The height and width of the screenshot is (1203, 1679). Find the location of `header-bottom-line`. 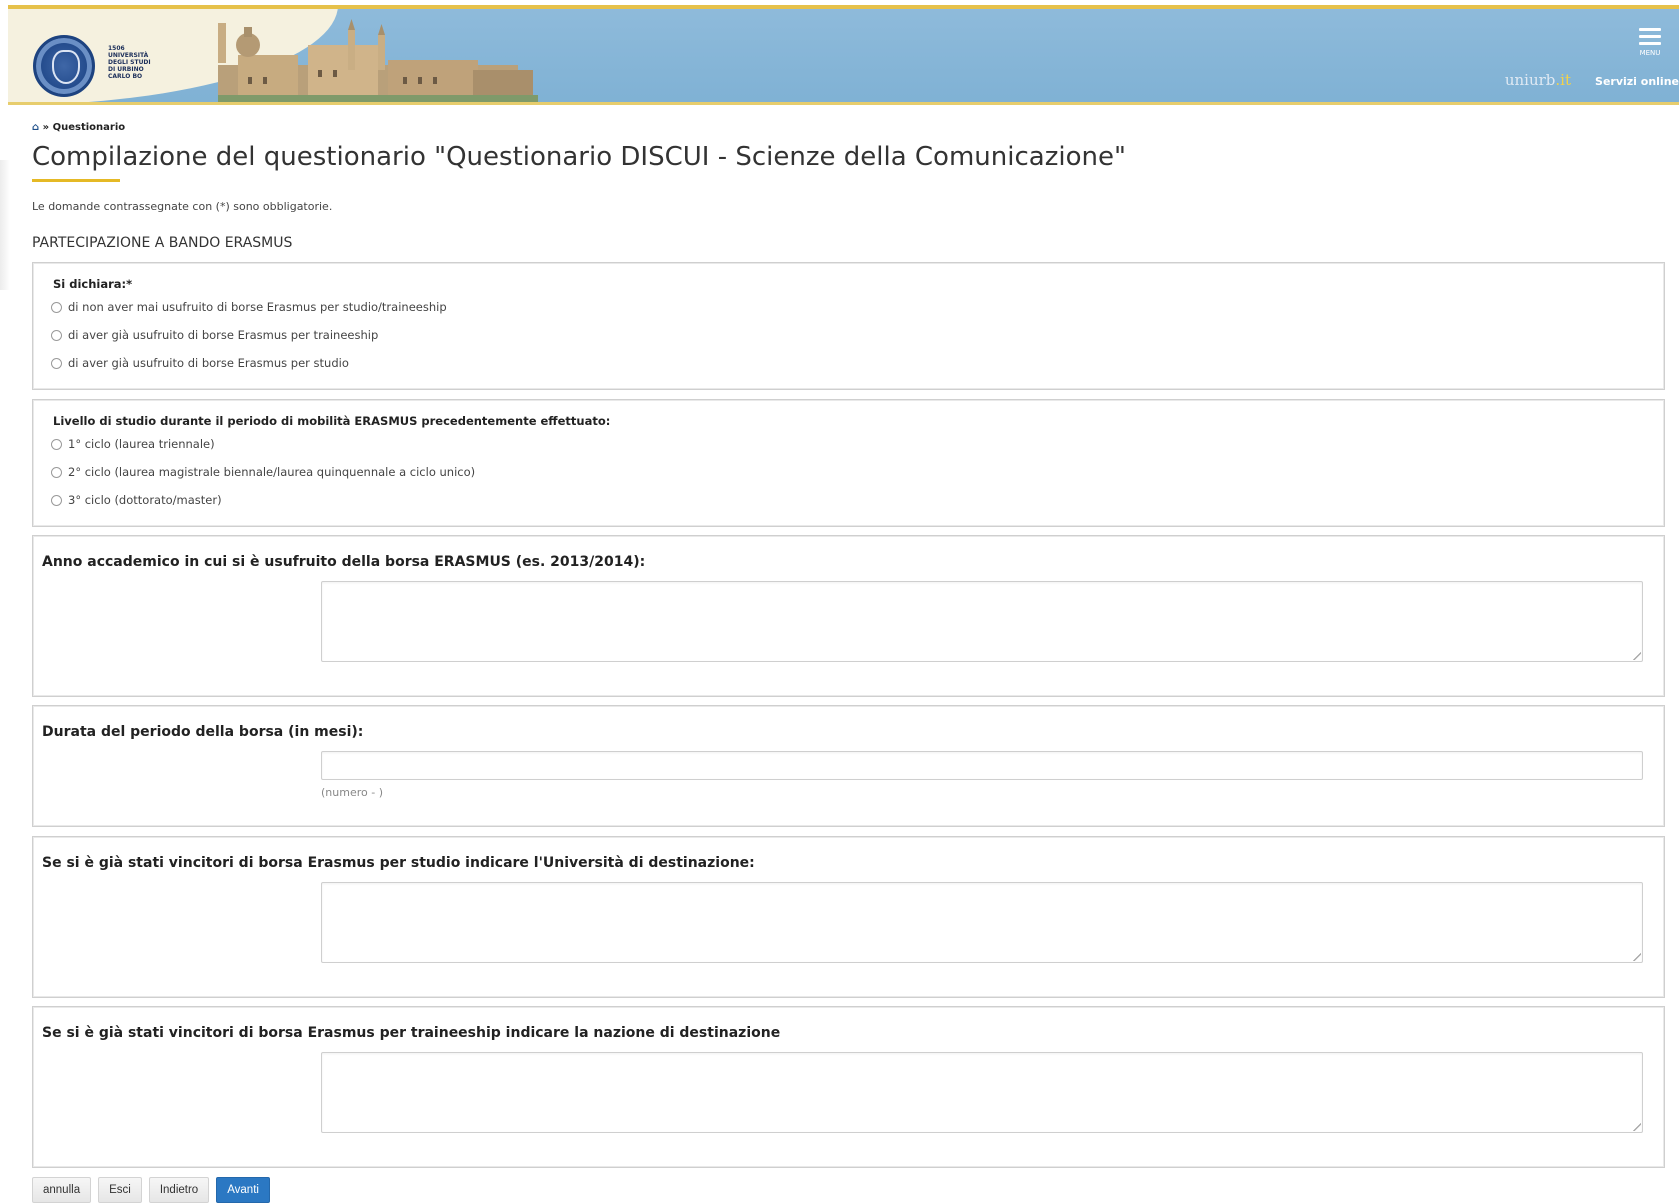

header-bottom-line is located at coordinates (843, 103).